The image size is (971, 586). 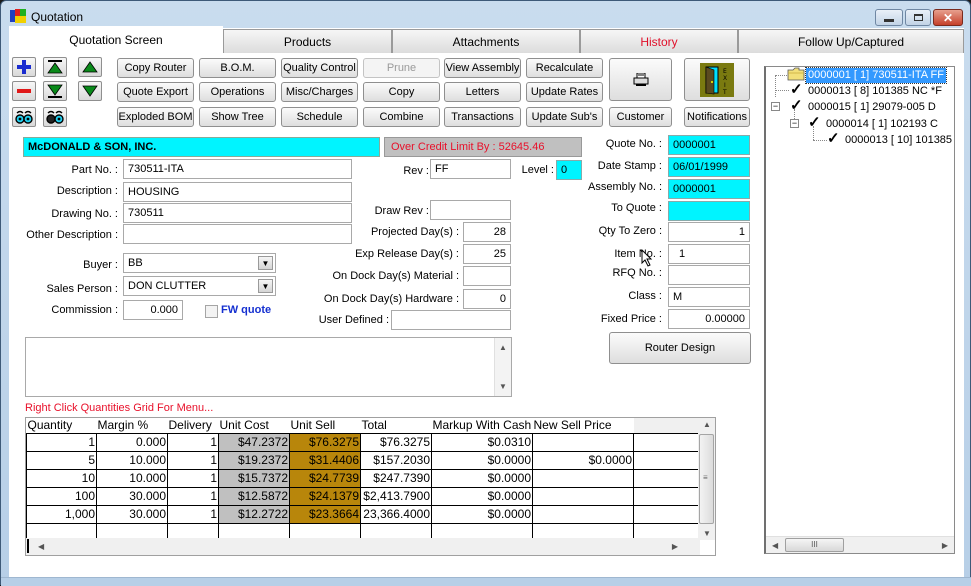 I want to click on draw-rev-field, so click(x=470, y=210).